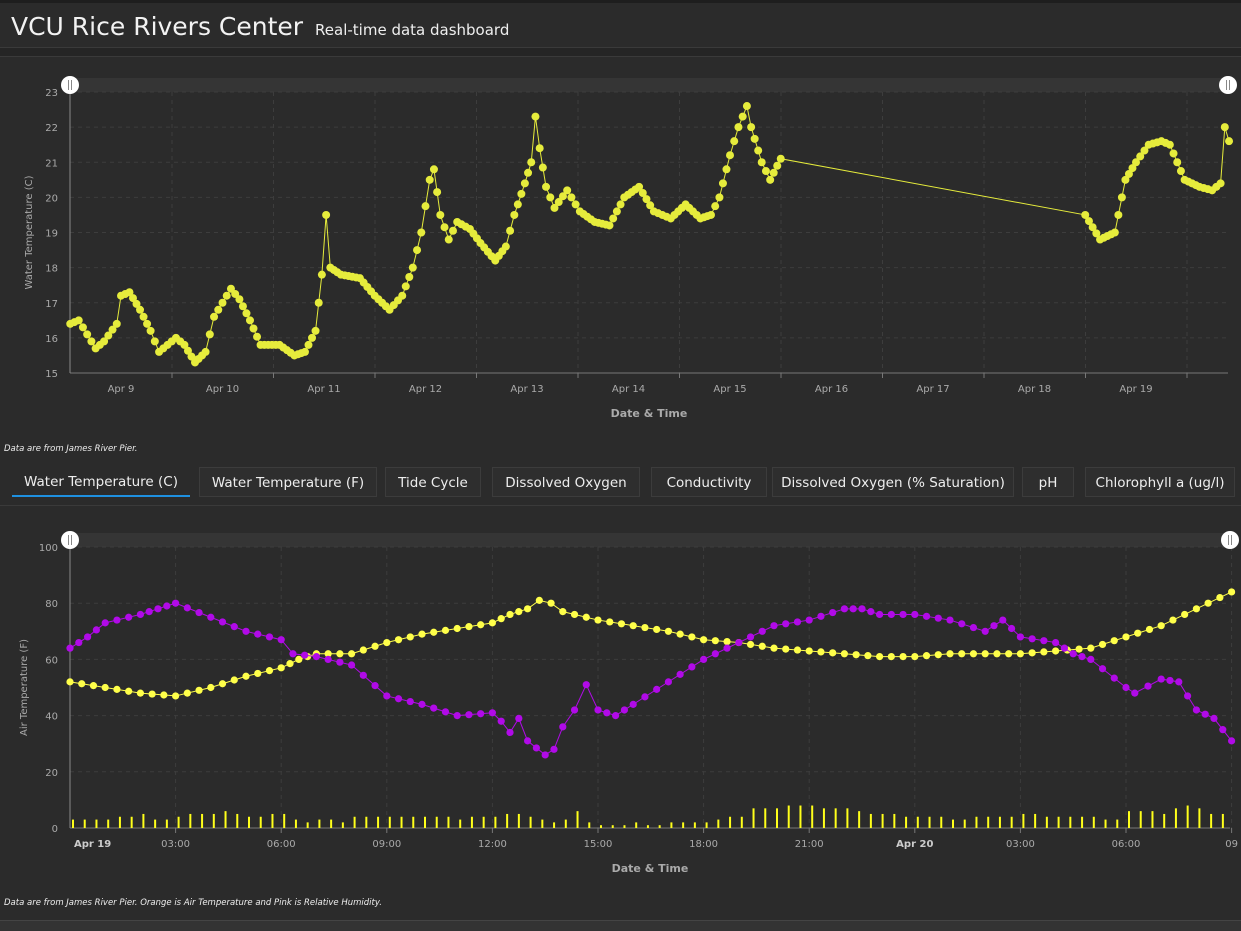 The width and height of the screenshot is (1241, 931). I want to click on y-tick-label: 23, so click(51, 93).